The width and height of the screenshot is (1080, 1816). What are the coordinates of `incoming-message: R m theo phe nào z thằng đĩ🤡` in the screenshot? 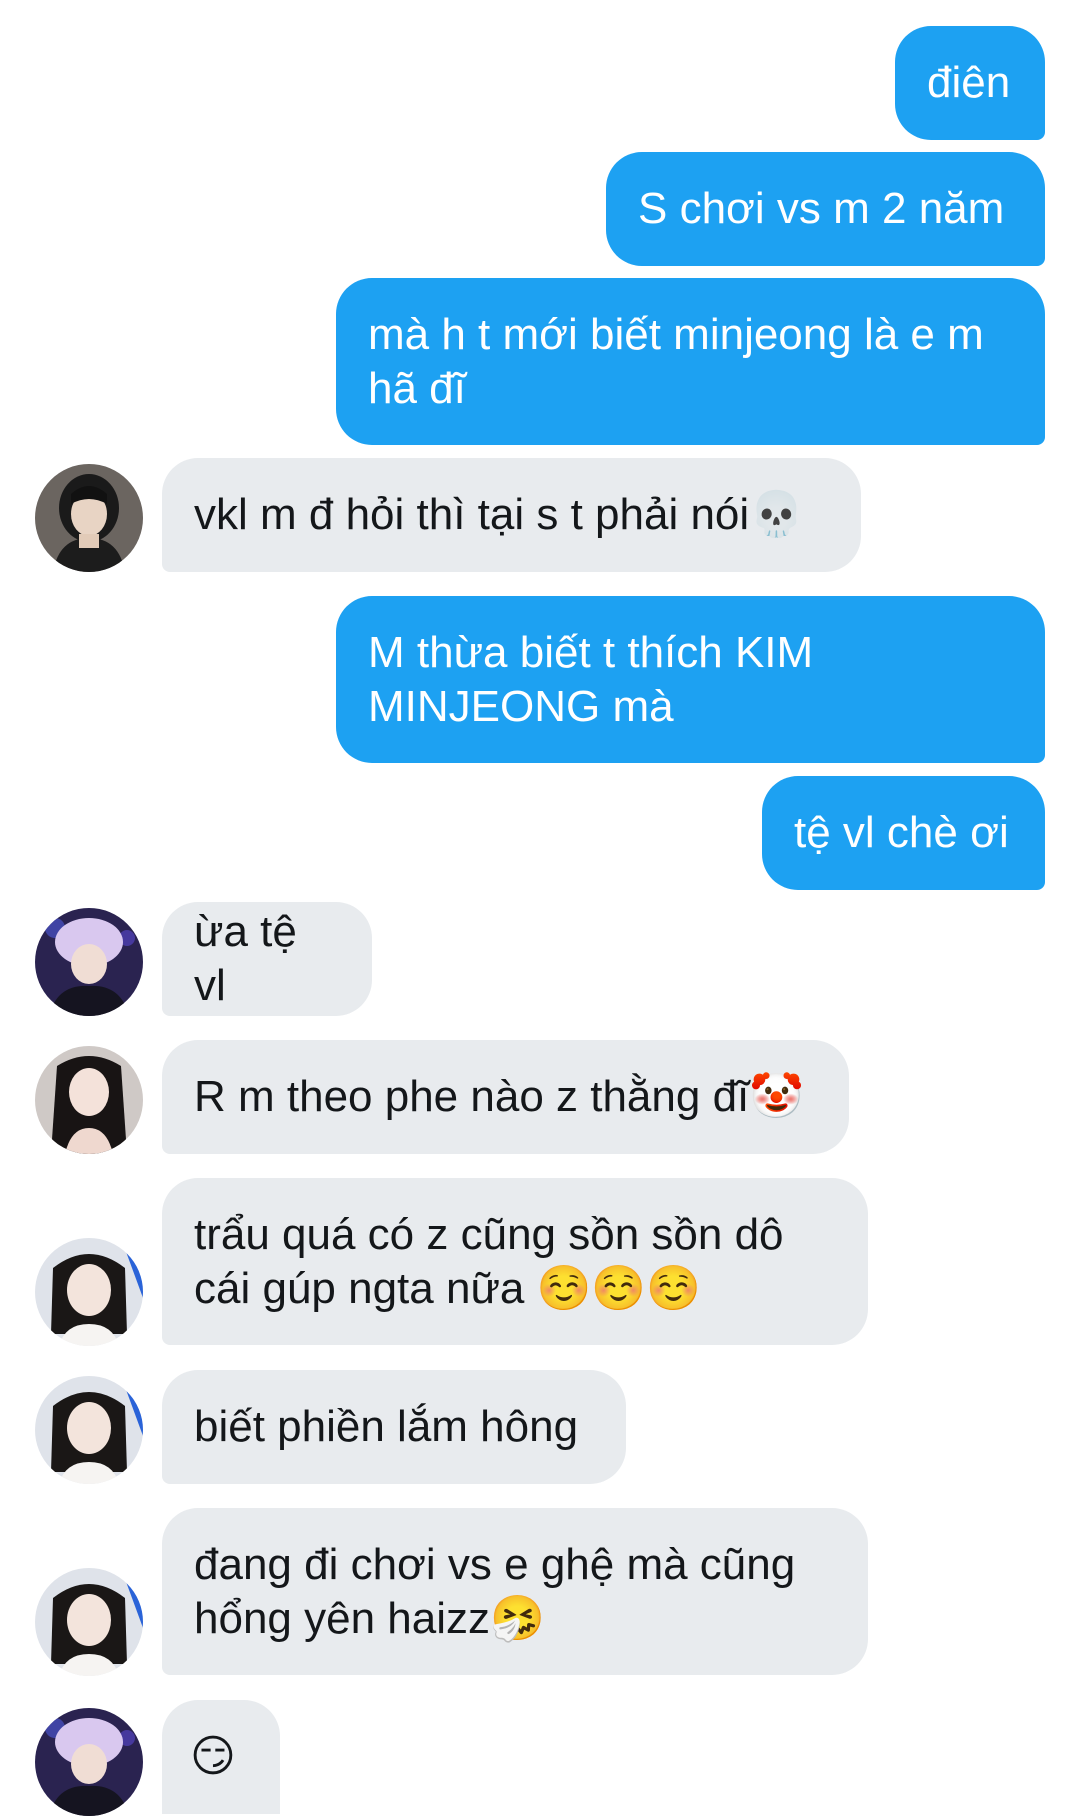 It's located at (505, 1097).